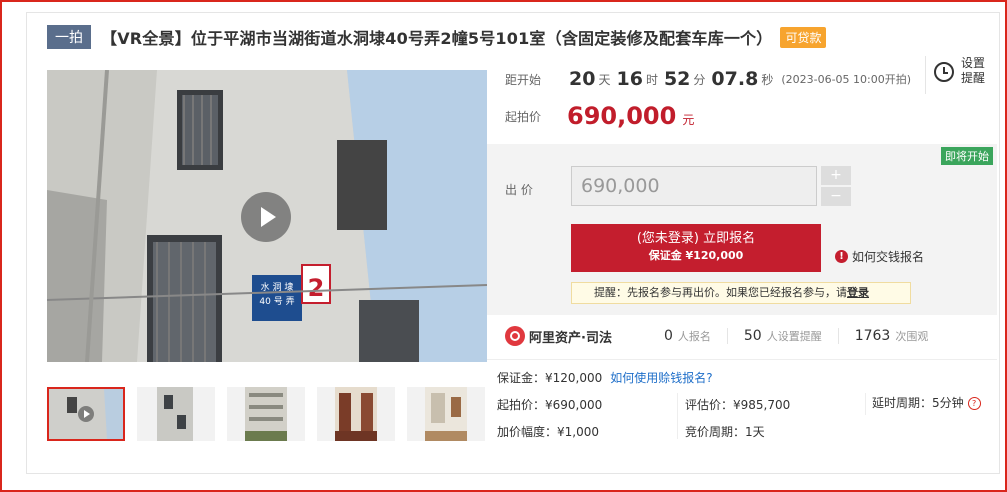 Image resolution: width=1007 pixels, height=492 pixels. I want to click on start-time: (2023-06-05 10:00开拍), so click(846, 79).